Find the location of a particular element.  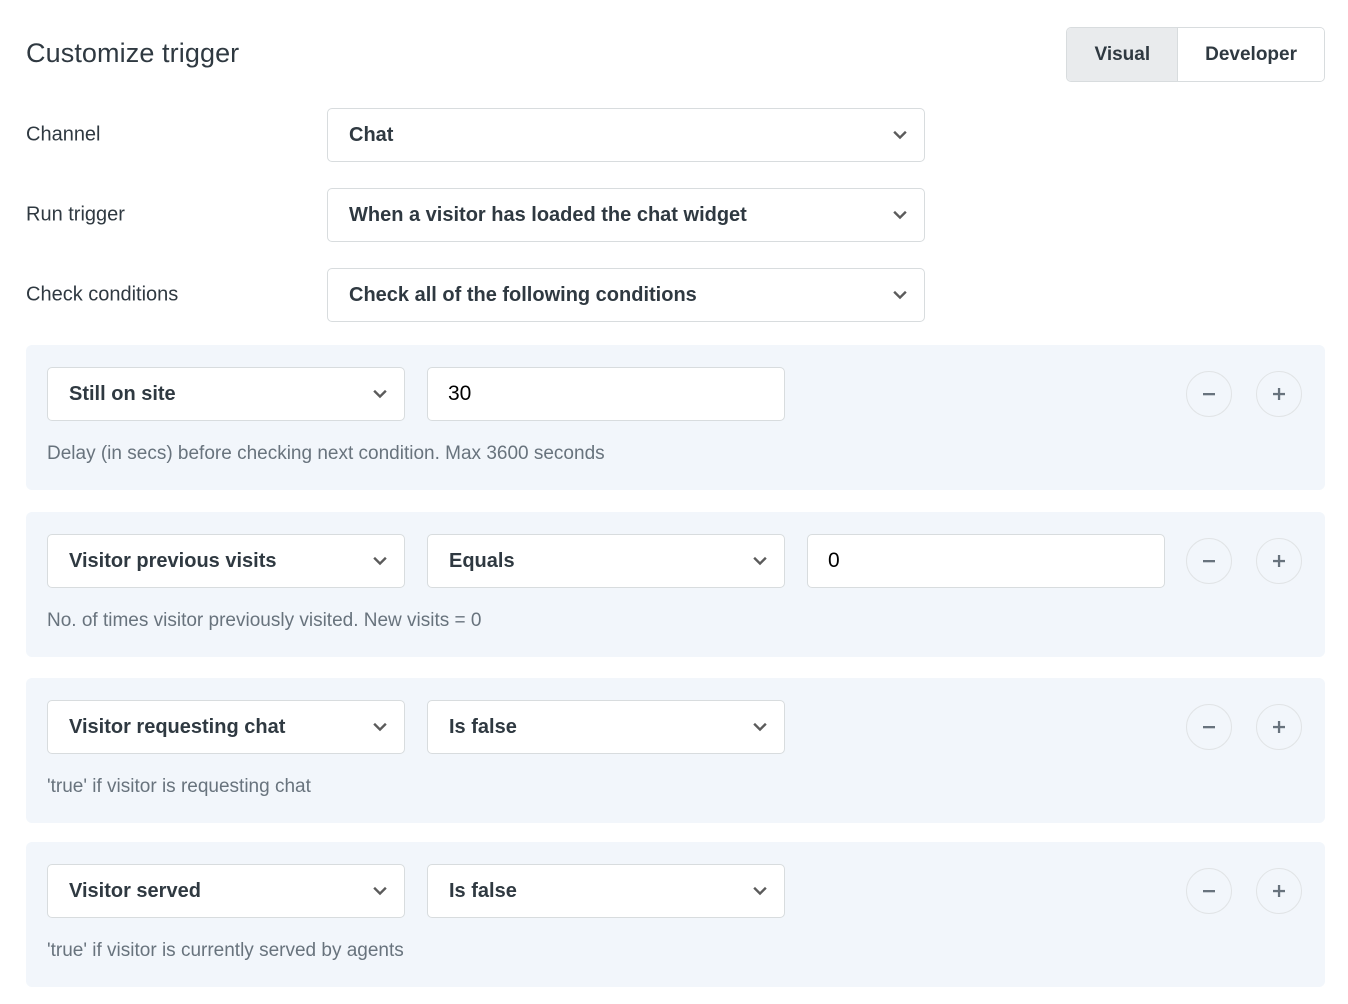

label-run-trigger: Run trigger is located at coordinates (75, 214).